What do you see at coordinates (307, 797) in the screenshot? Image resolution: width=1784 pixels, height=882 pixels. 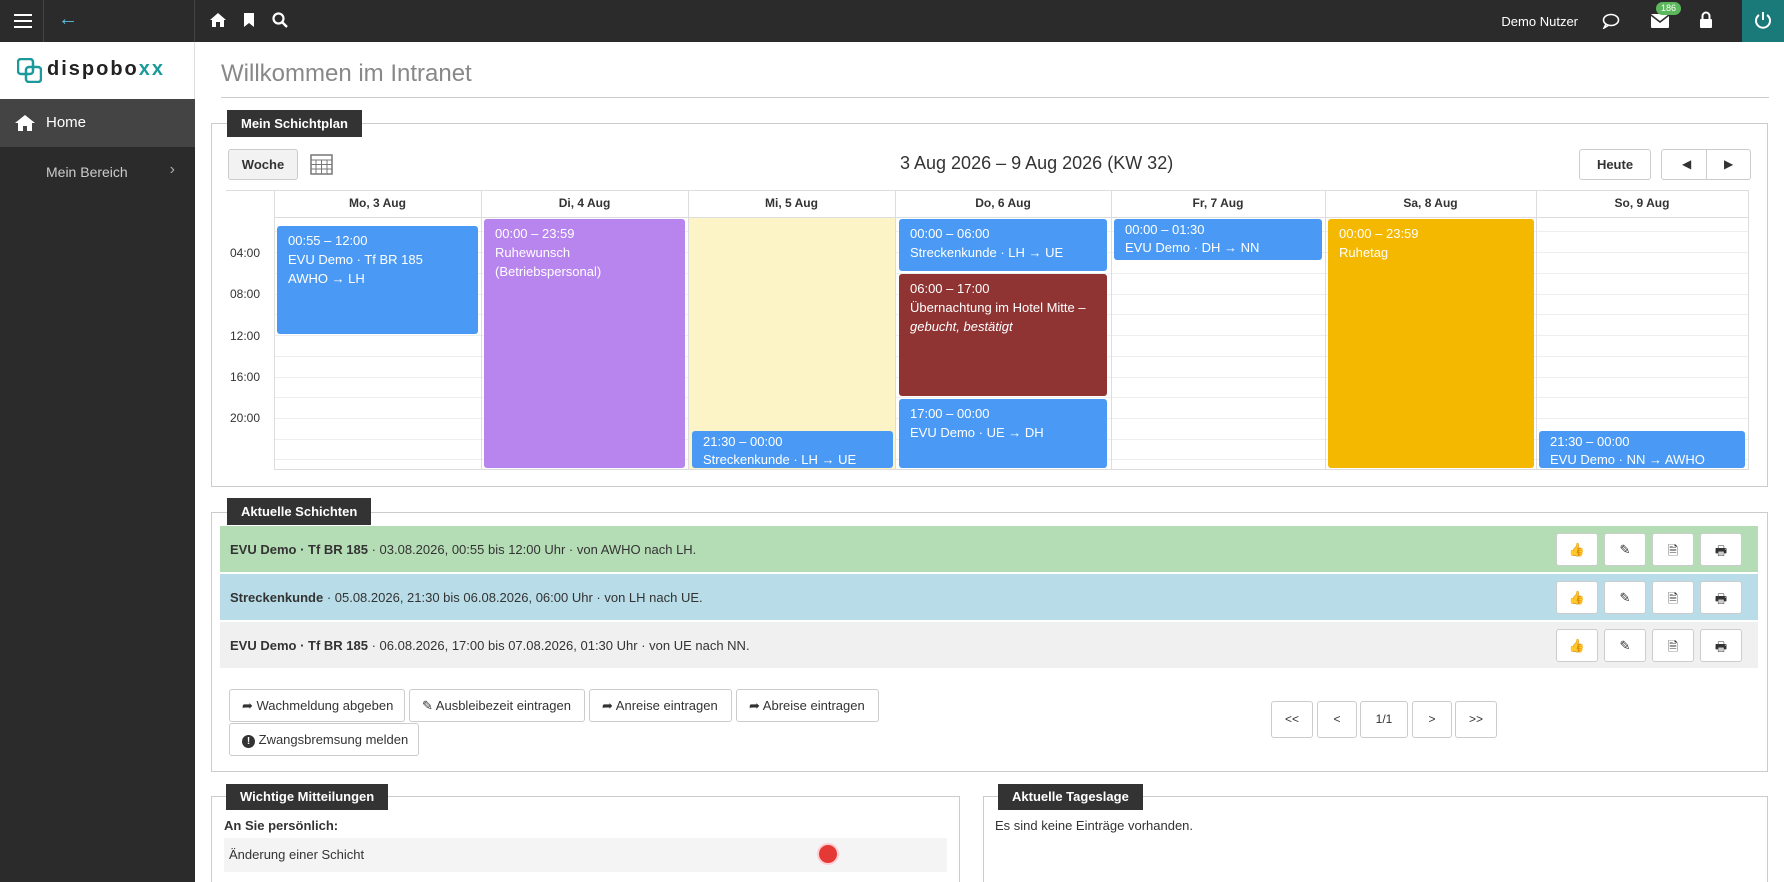 I see `messages-tab: Wichtige Mitteilungen` at bounding box center [307, 797].